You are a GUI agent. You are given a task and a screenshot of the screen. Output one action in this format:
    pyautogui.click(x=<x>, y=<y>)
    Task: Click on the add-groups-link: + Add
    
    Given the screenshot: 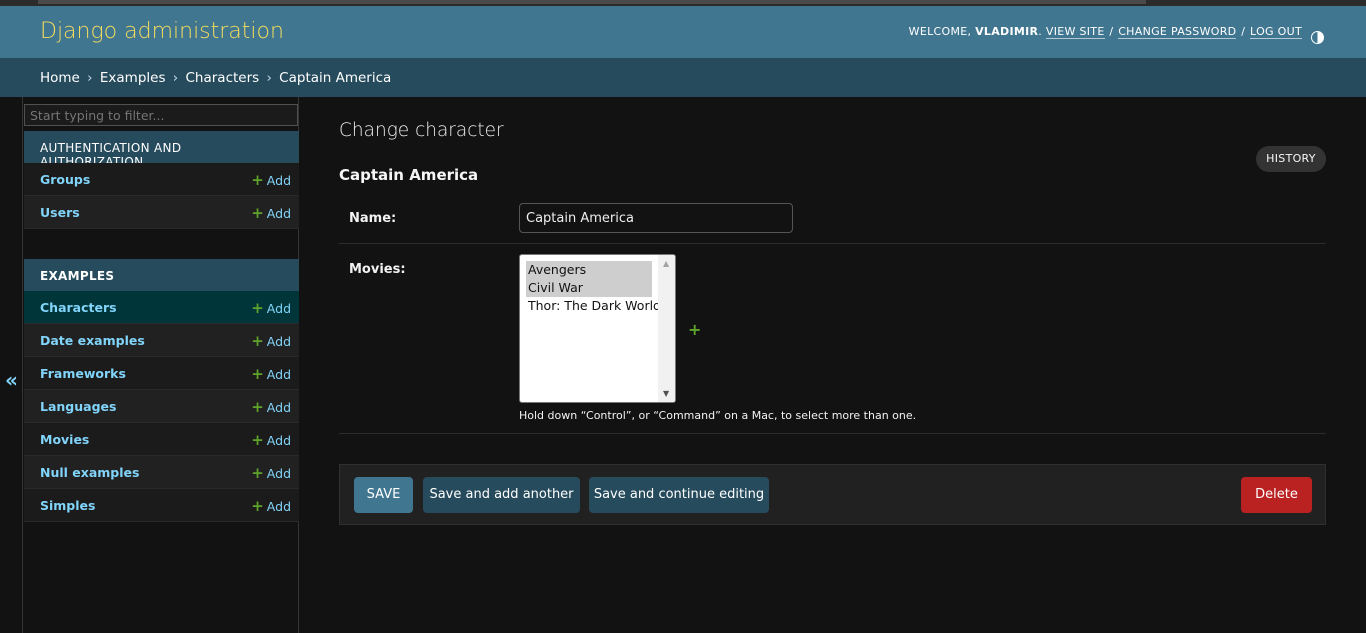 What is the action you would take?
    pyautogui.click(x=271, y=180)
    